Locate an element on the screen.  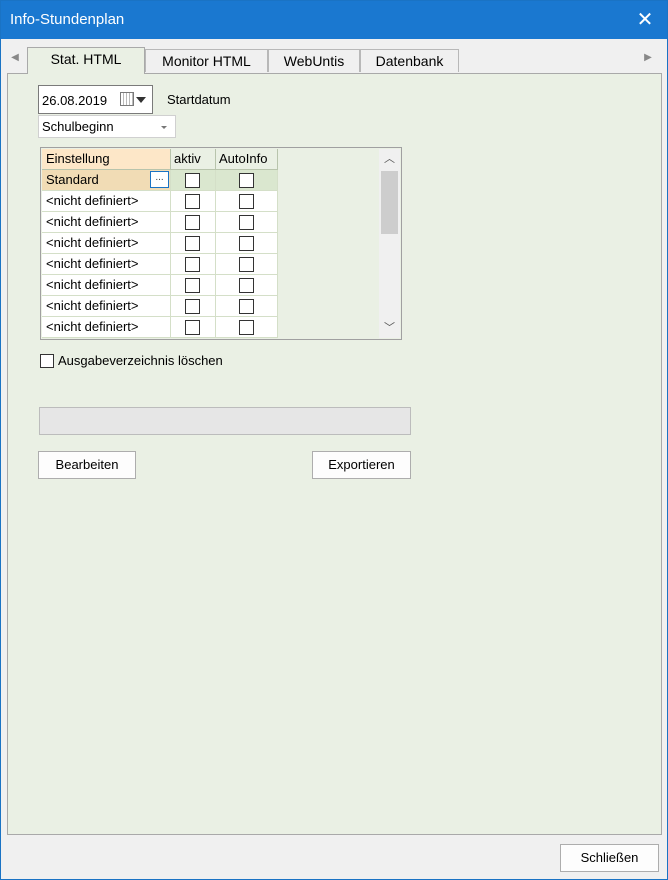
column-header-autoinfo: AutoInfo is located at coordinates (247, 159).